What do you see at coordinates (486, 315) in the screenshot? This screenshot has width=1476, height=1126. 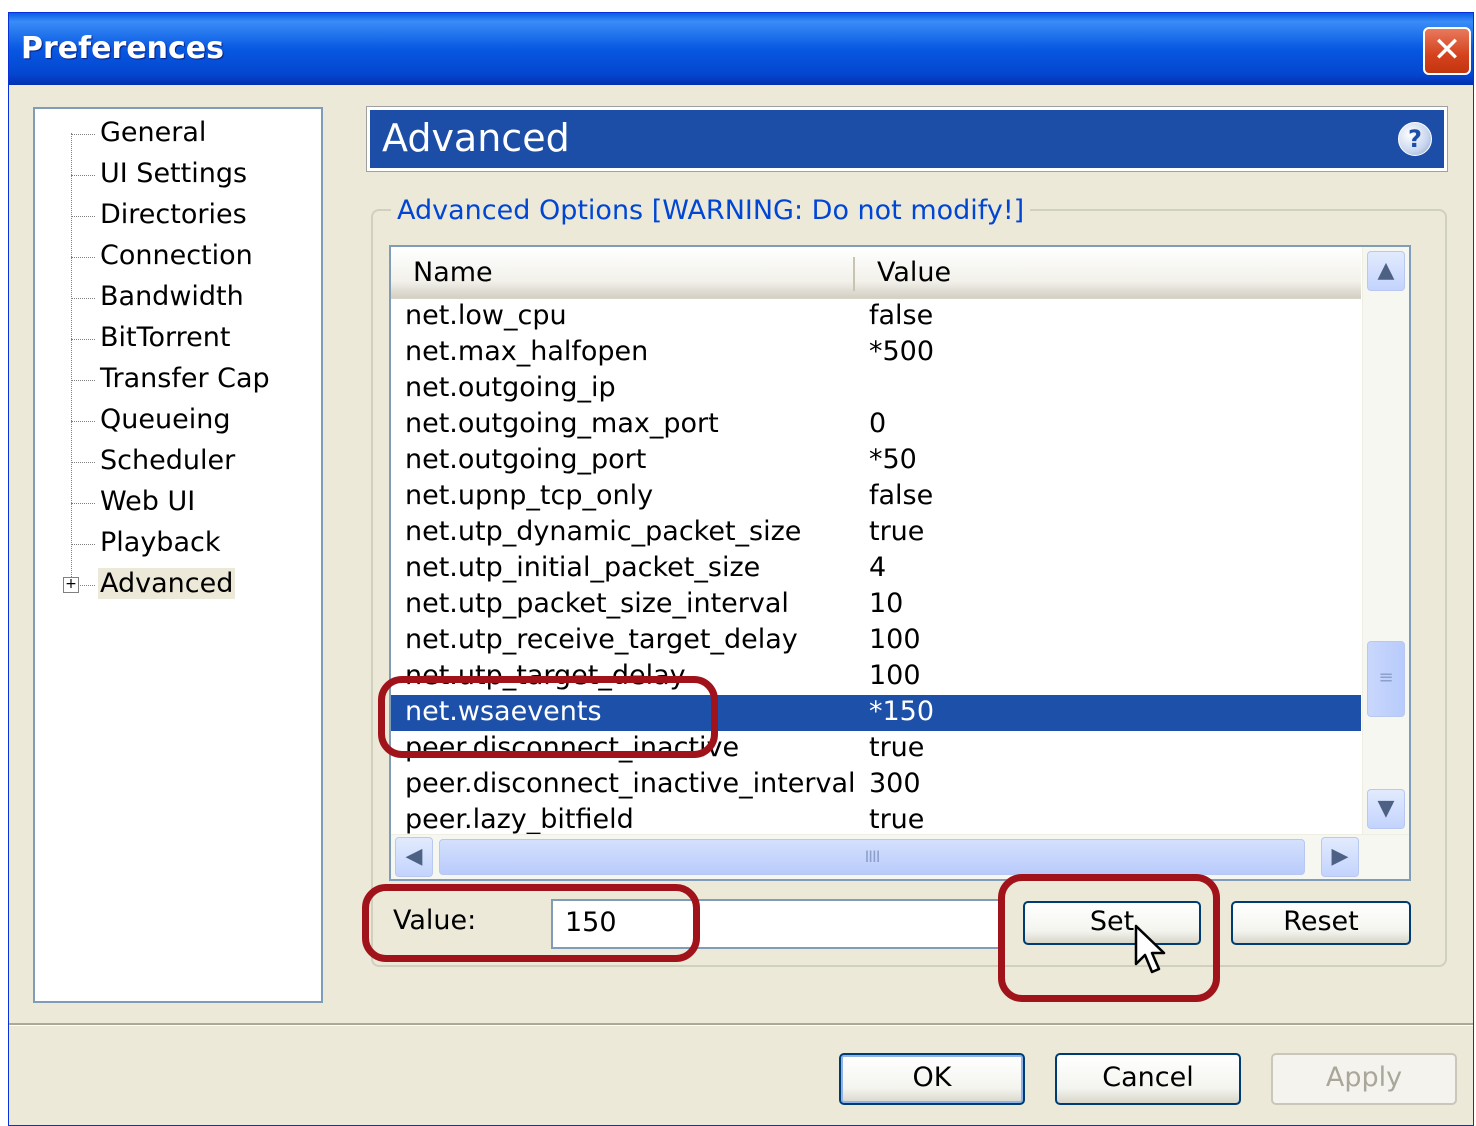 I see `row-name: net.low_cpu` at bounding box center [486, 315].